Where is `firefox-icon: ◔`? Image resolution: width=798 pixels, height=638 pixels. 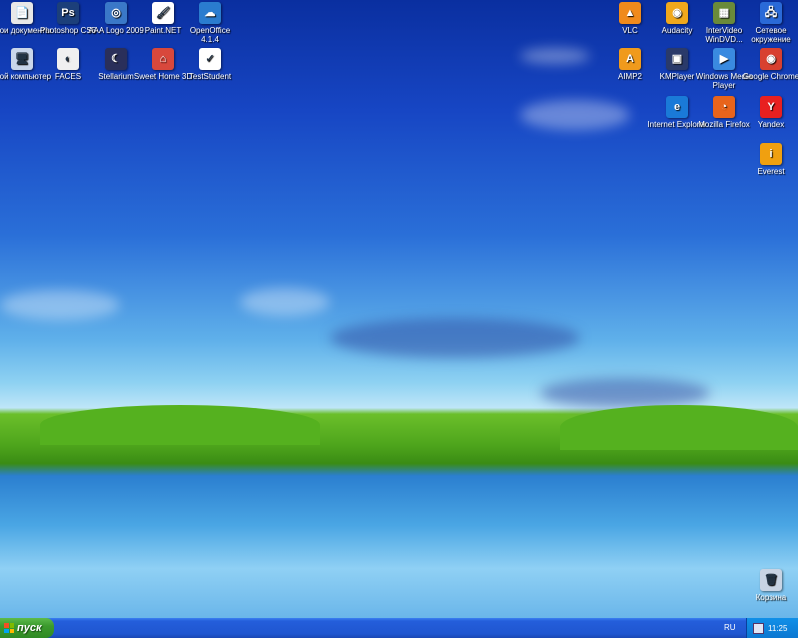
firefox-icon: ◔ is located at coordinates (724, 107).